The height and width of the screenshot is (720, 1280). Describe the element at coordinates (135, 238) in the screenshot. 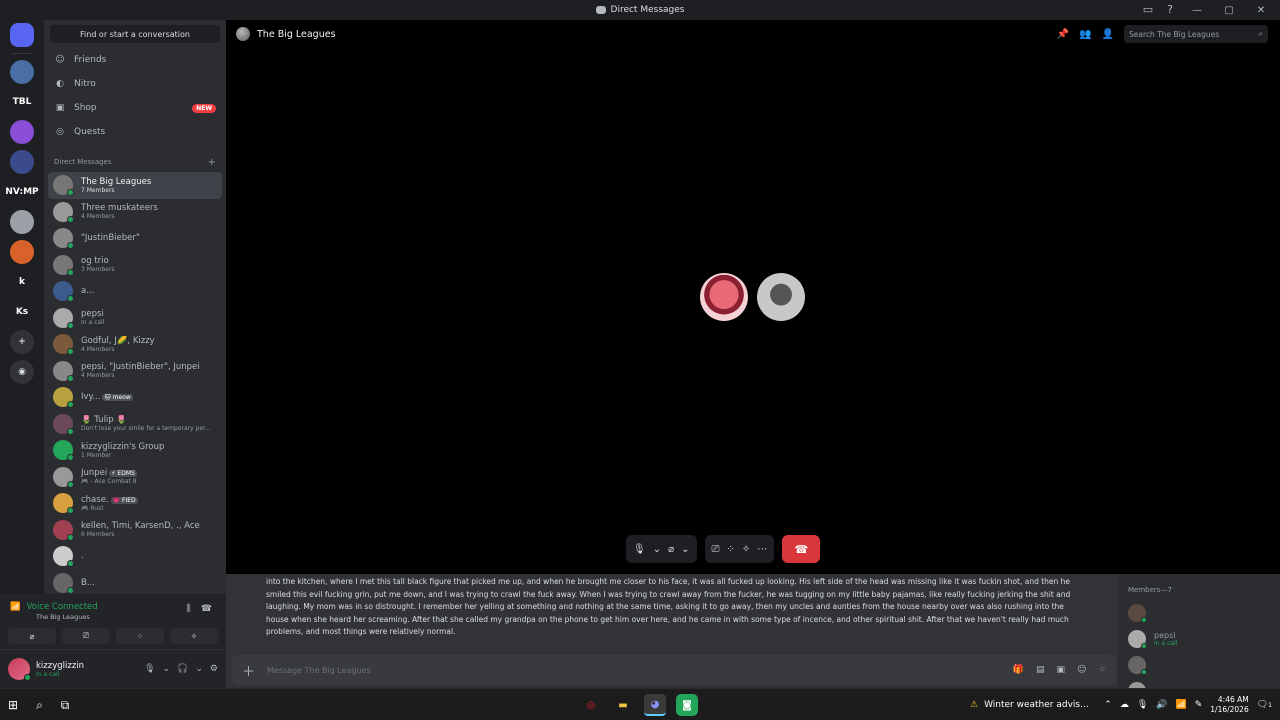

I see `dm-item: "JustinBieber"` at that location.